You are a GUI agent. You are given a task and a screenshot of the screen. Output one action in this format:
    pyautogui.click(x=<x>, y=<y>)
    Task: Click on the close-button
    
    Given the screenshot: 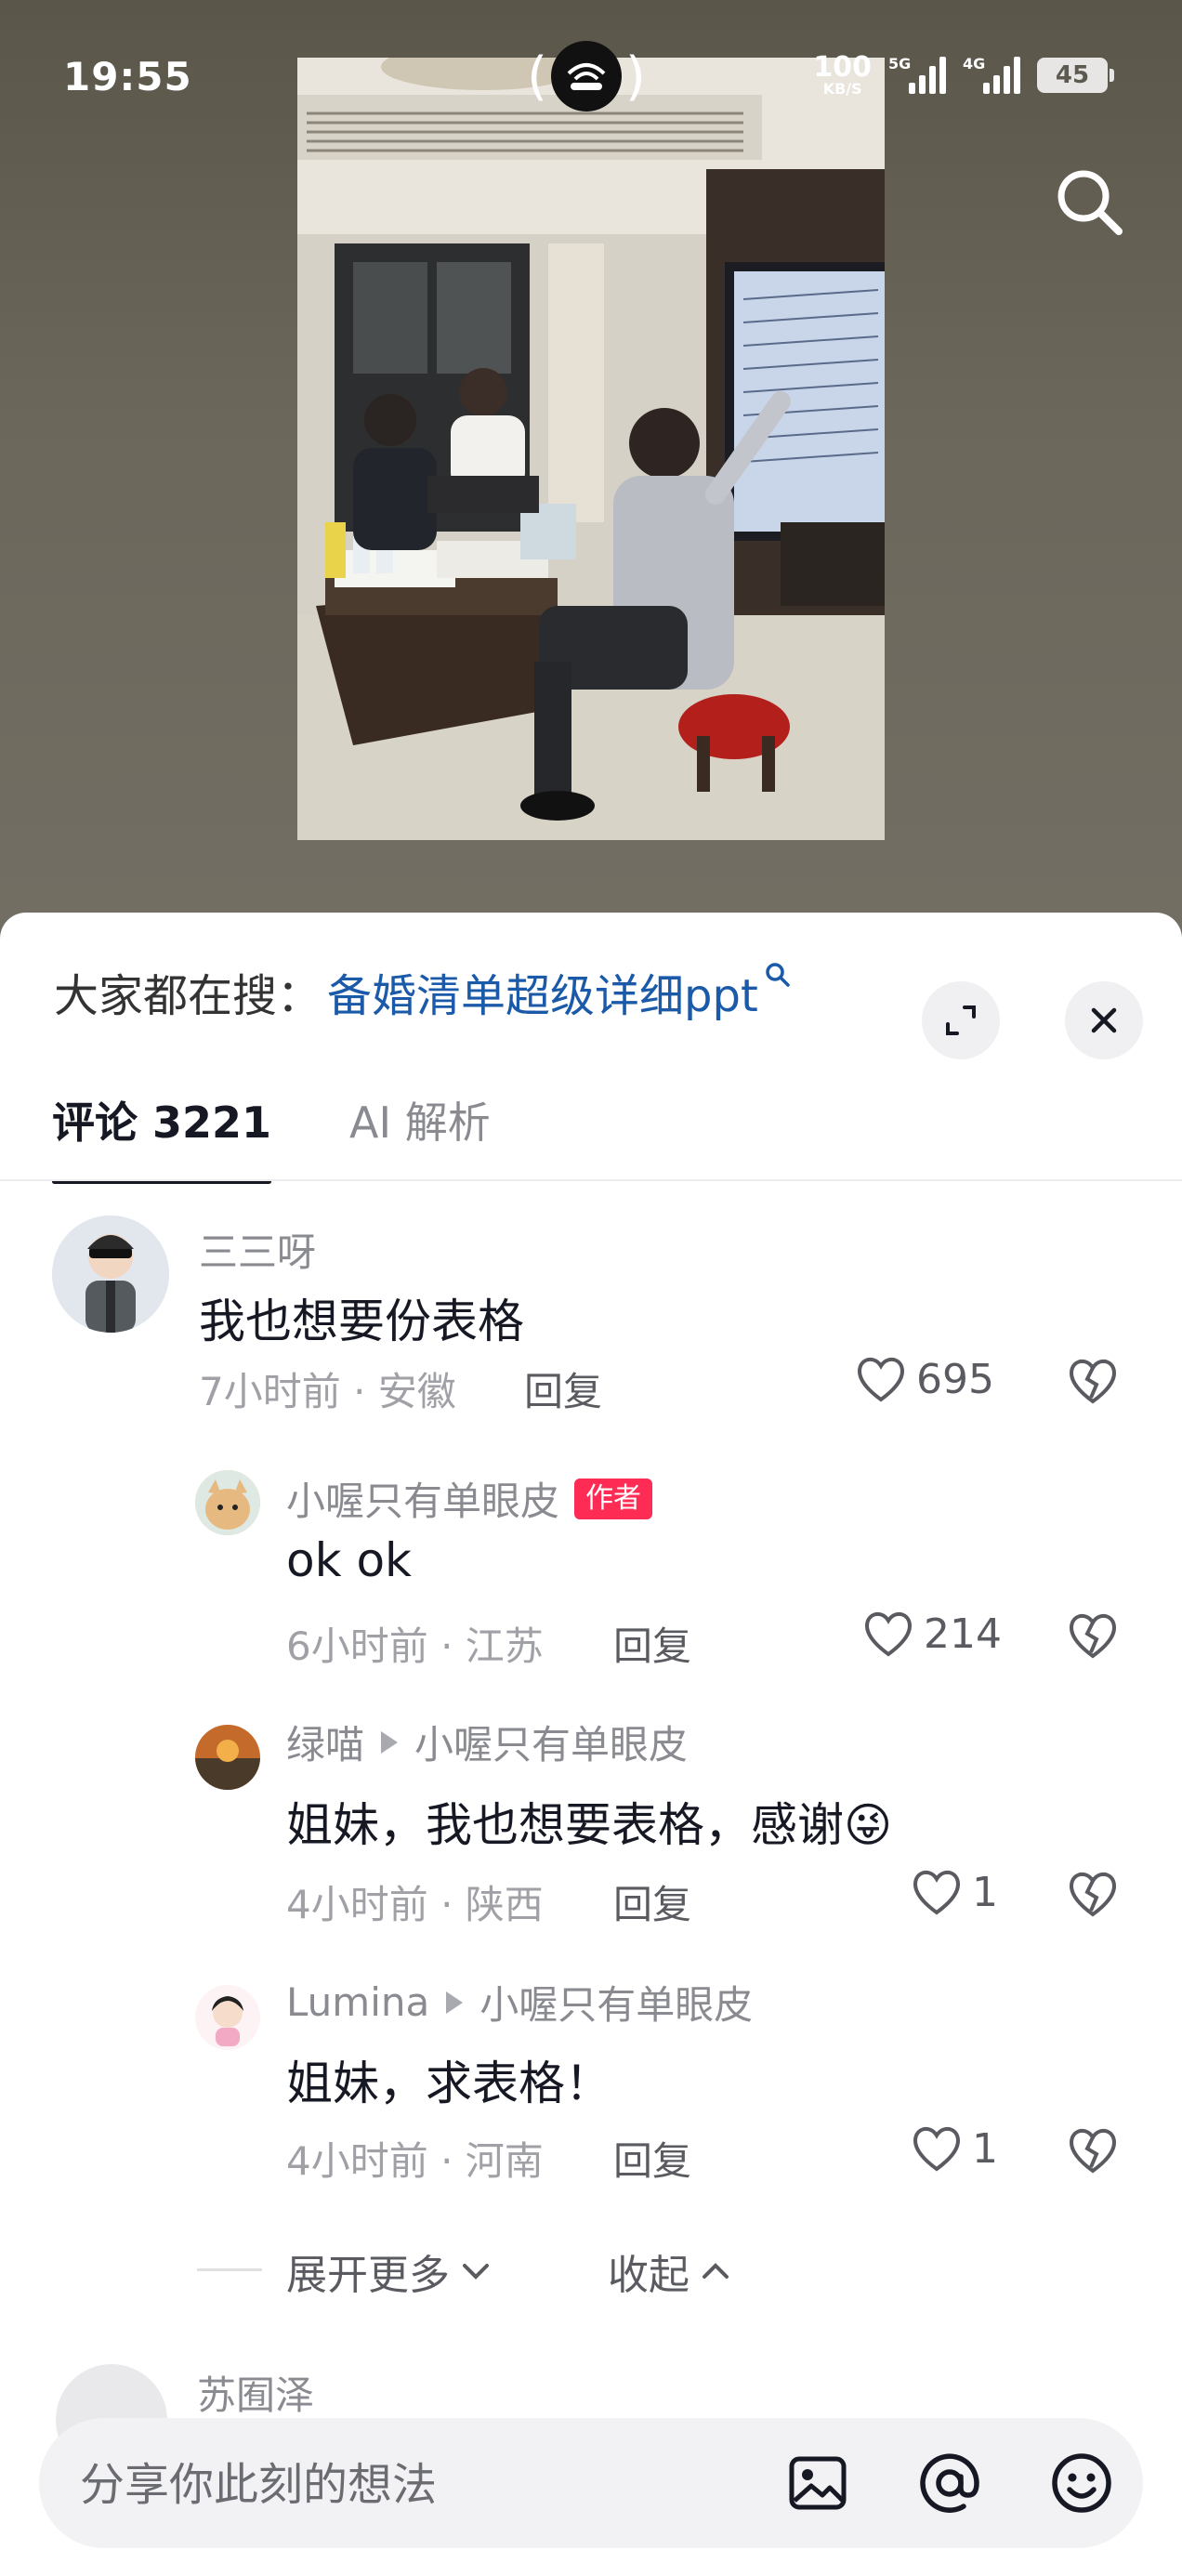 What is the action you would take?
    pyautogui.click(x=1104, y=1020)
    